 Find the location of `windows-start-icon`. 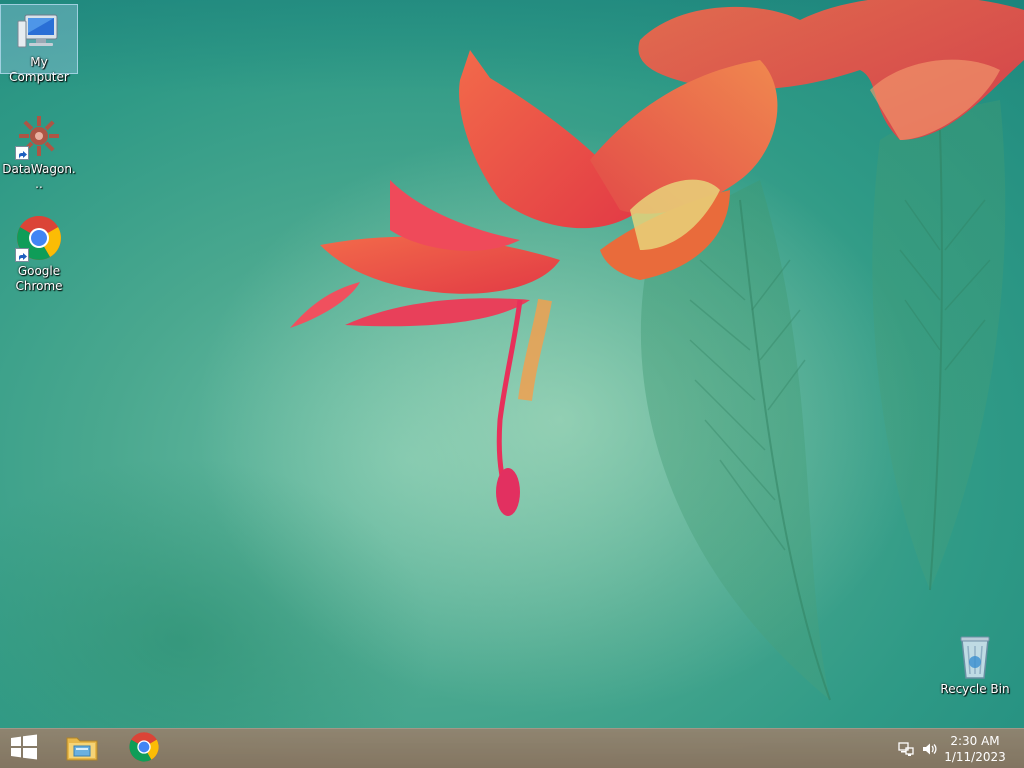

windows-start-icon is located at coordinates (24, 749).